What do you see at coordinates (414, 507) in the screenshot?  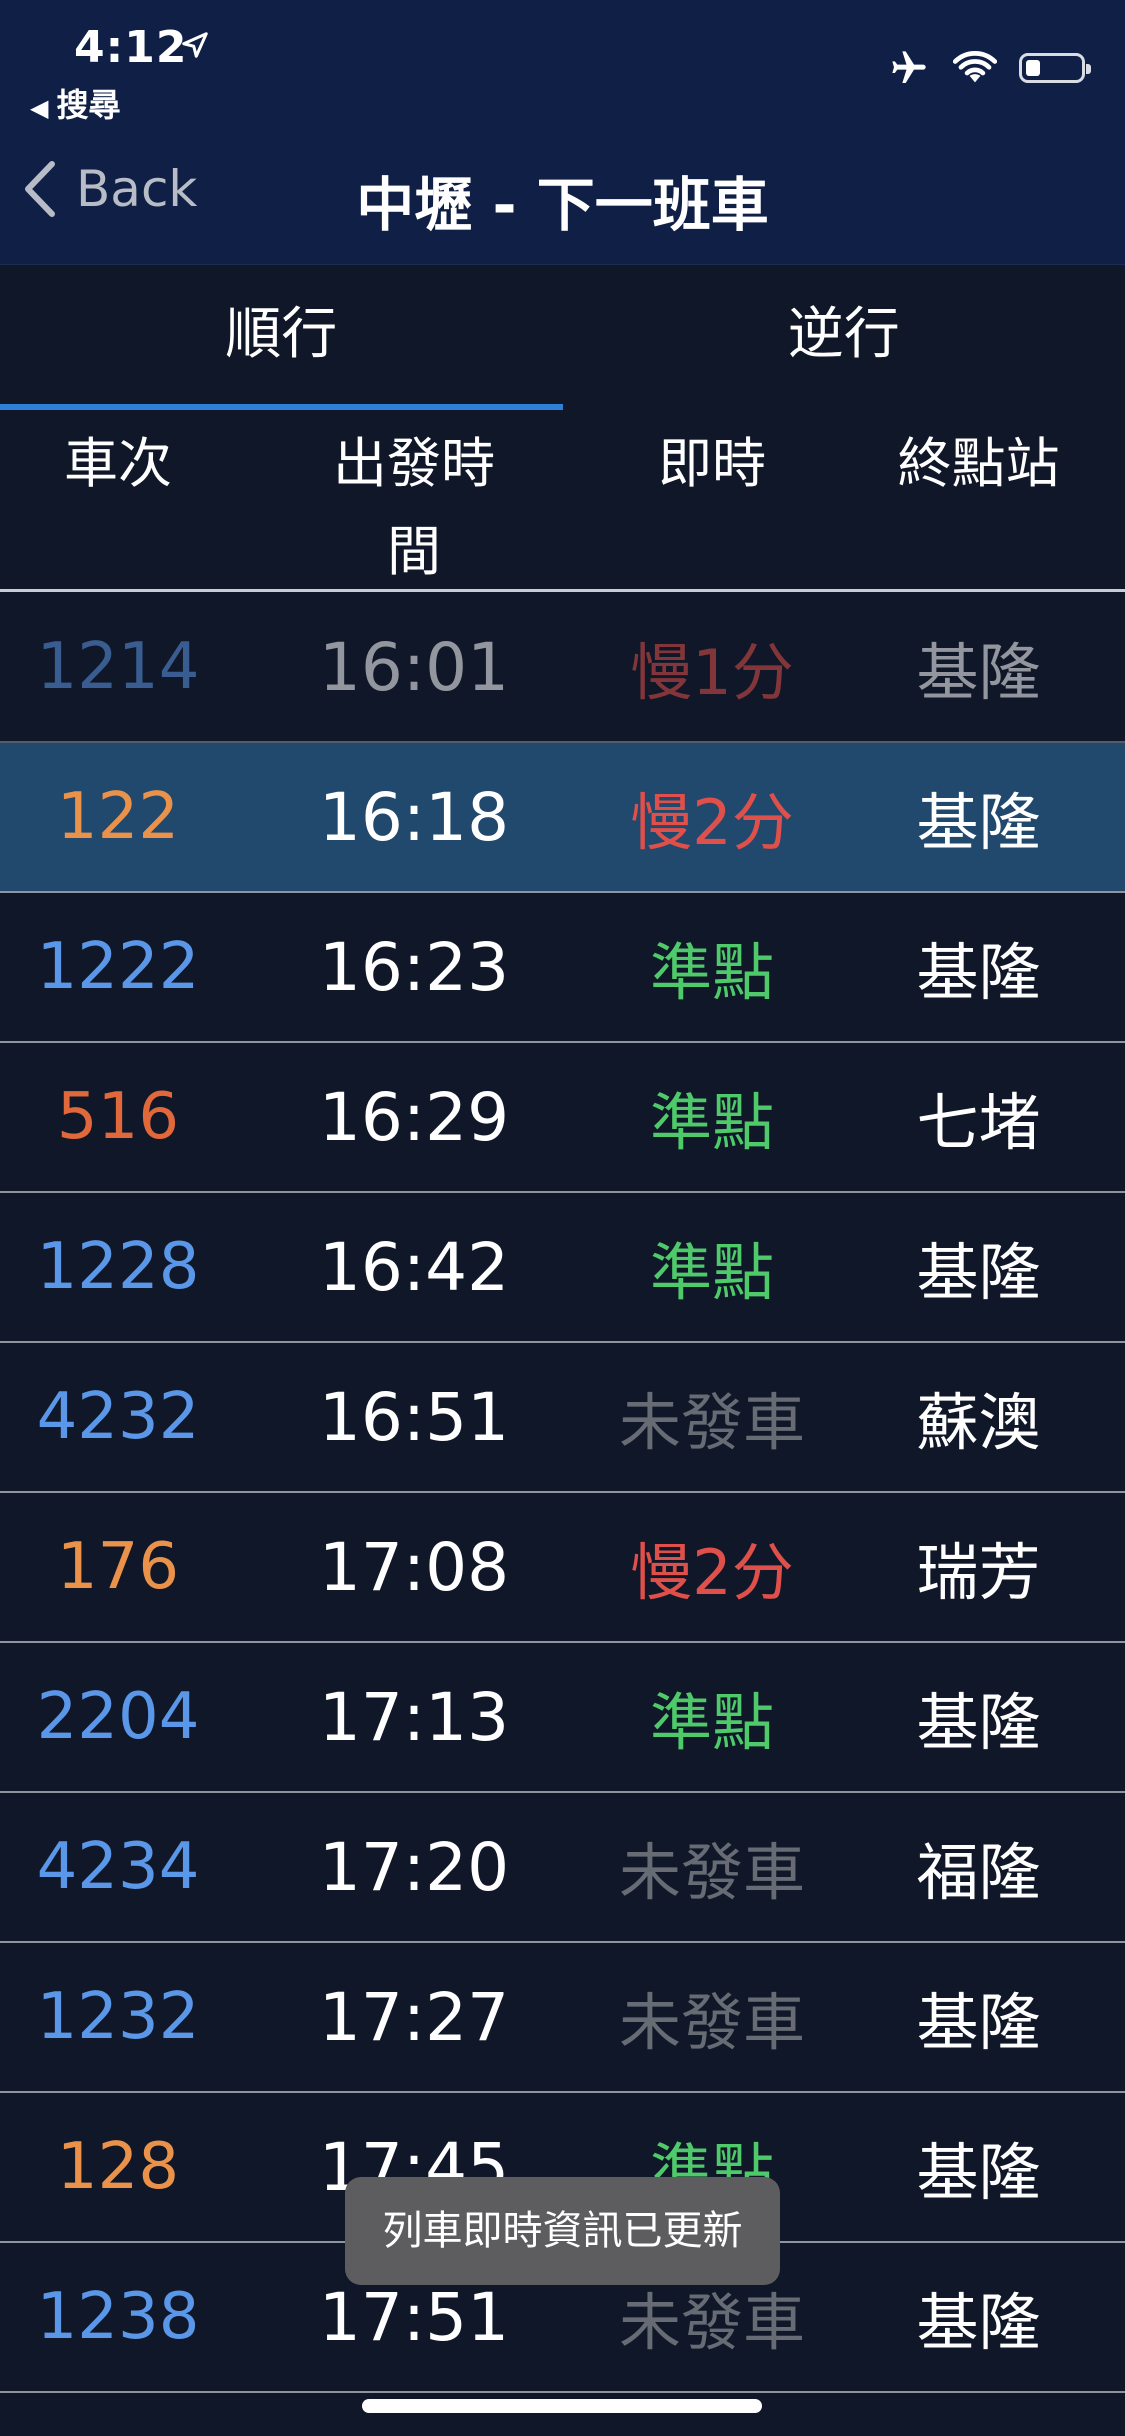 I see `header-depart-label: 出發時間` at bounding box center [414, 507].